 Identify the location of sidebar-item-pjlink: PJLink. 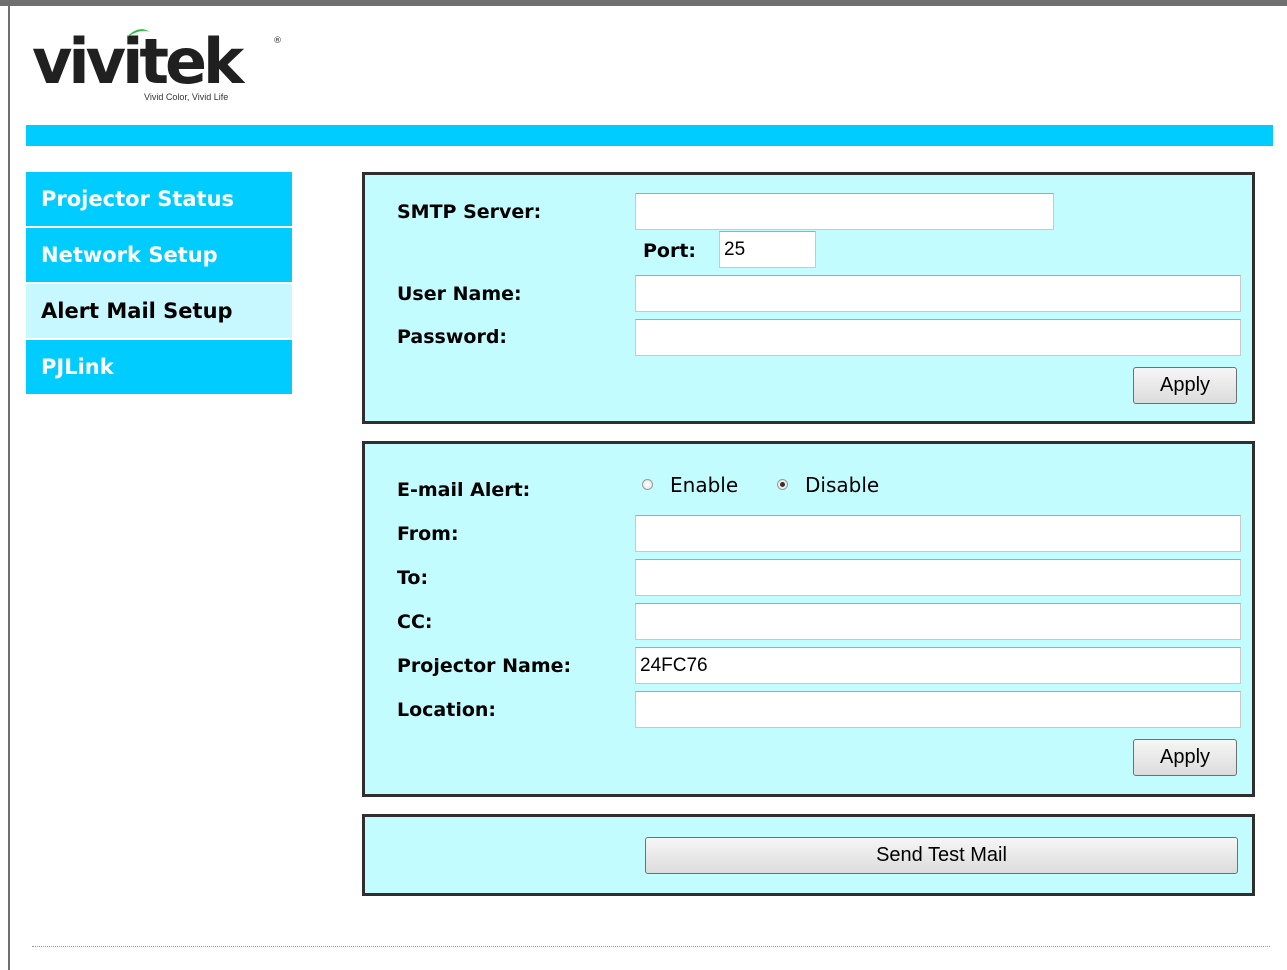
(159, 367).